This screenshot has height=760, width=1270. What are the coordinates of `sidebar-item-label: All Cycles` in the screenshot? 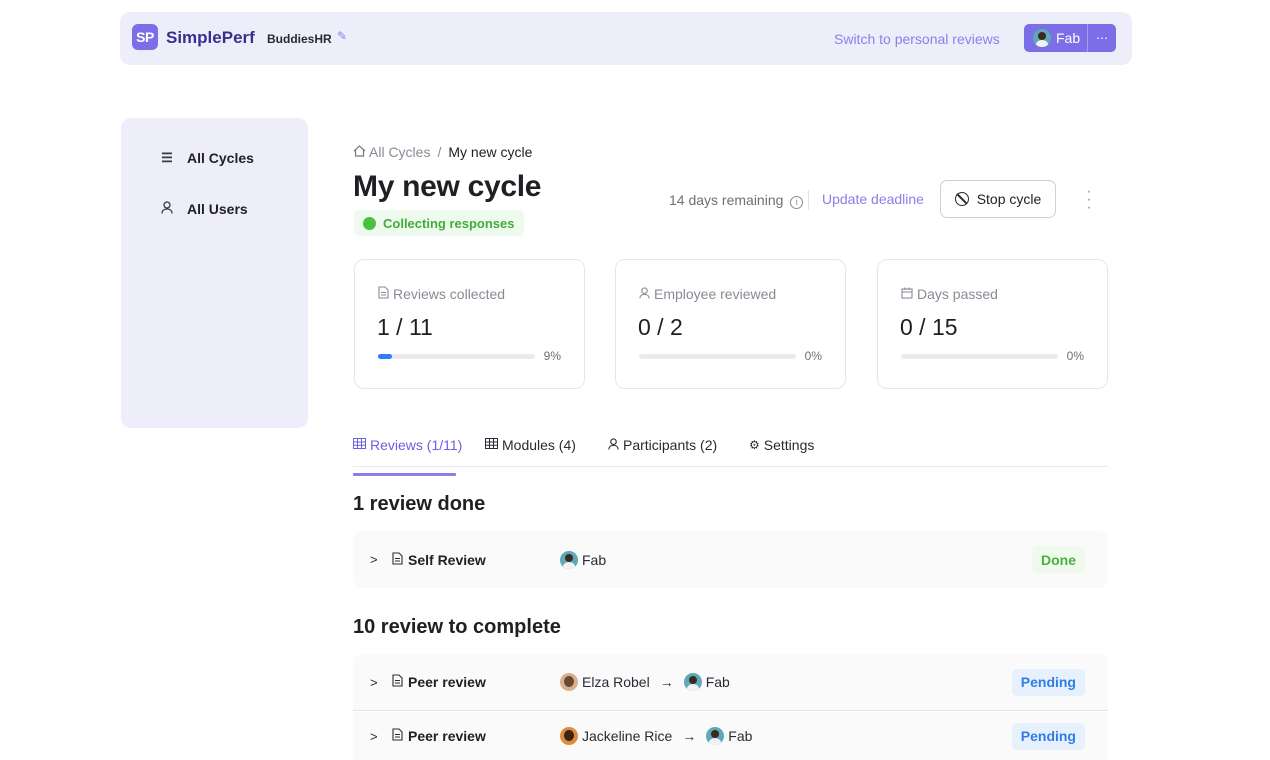 It's located at (220, 158).